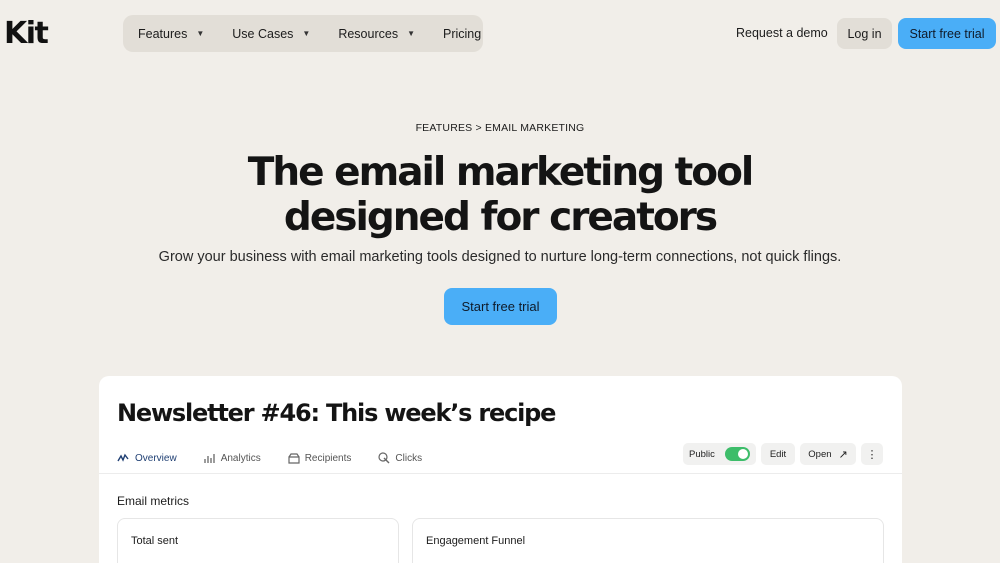  Describe the element at coordinates (820, 454) in the screenshot. I see `open-label: Open` at that location.